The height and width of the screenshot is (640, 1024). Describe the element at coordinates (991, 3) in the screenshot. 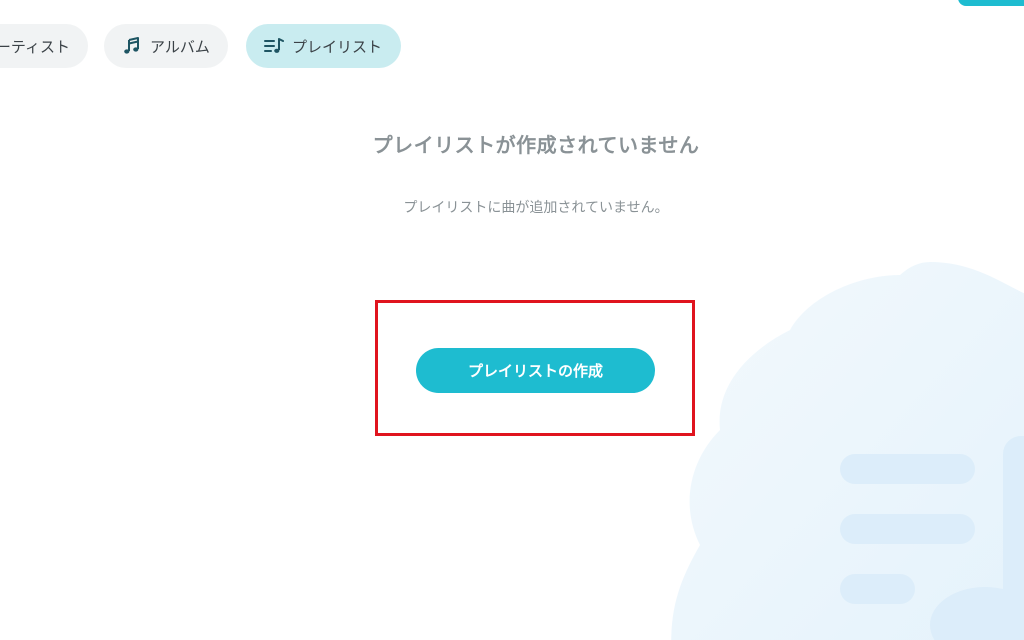

I see `top-right-accent-pill` at that location.